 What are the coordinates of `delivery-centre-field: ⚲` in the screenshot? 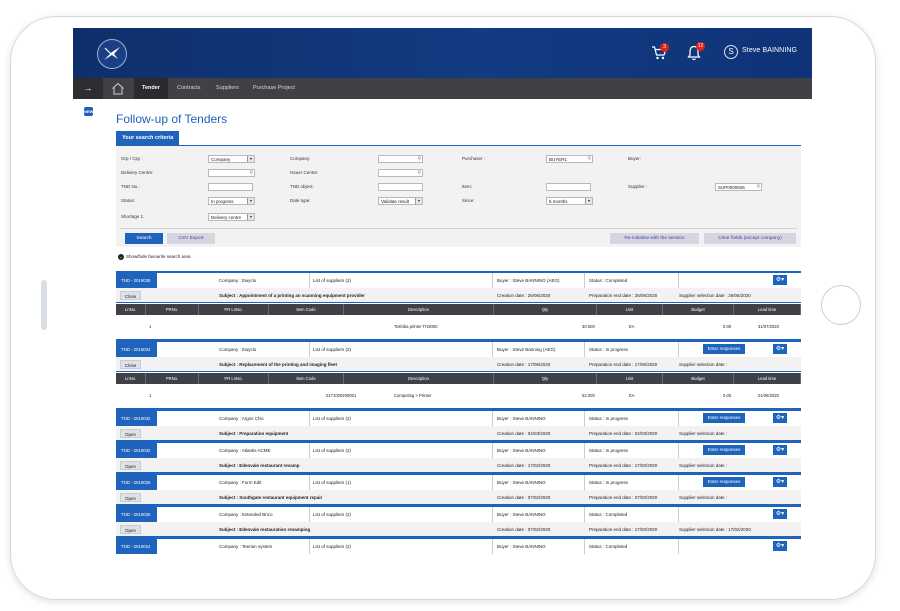 It's located at (231, 173).